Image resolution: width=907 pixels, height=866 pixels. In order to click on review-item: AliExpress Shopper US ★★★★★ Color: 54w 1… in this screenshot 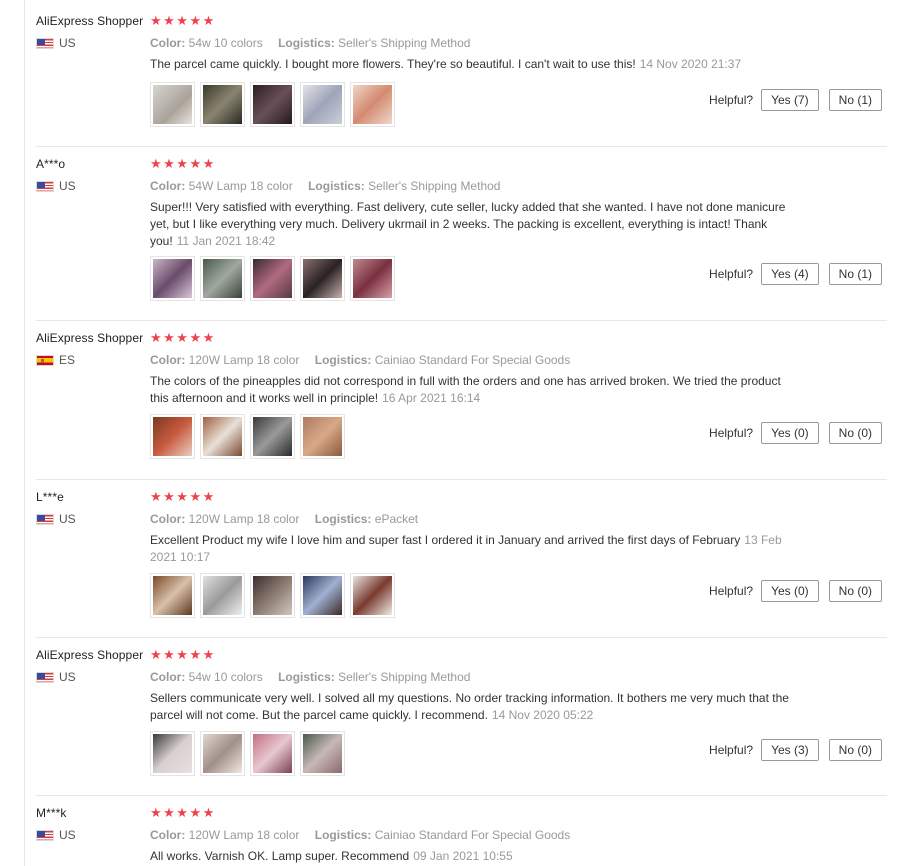, I will do `click(461, 80)`.